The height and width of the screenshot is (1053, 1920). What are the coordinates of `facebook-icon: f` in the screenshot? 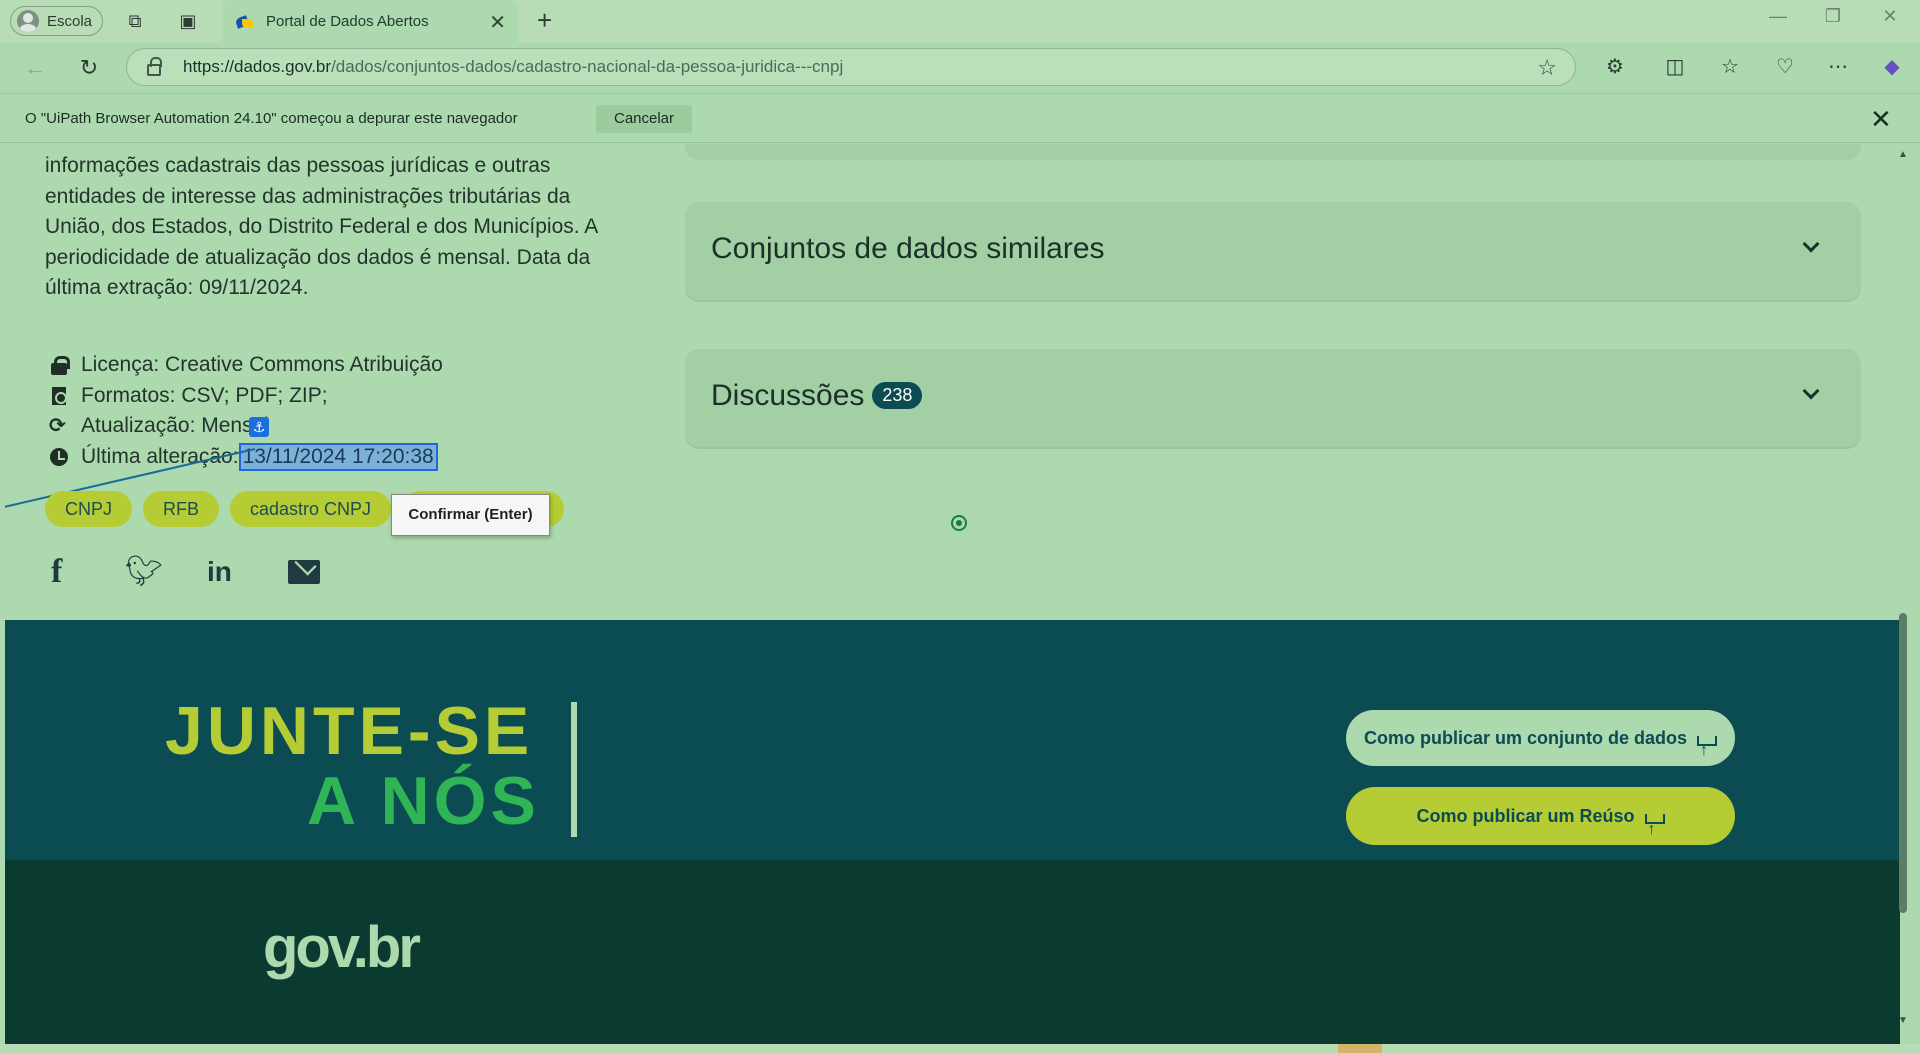 It's located at (68, 572).